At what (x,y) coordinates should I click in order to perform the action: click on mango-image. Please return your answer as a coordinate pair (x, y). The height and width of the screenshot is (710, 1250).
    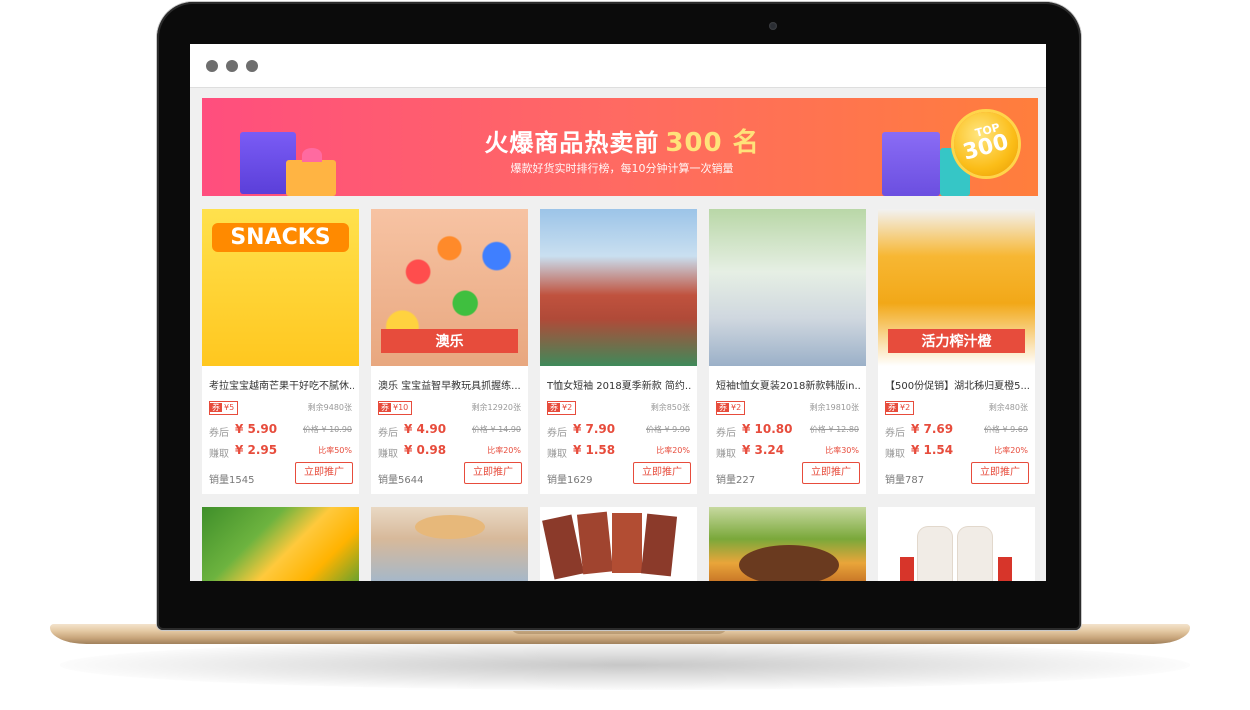
    Looking at the image, I should click on (280, 544).